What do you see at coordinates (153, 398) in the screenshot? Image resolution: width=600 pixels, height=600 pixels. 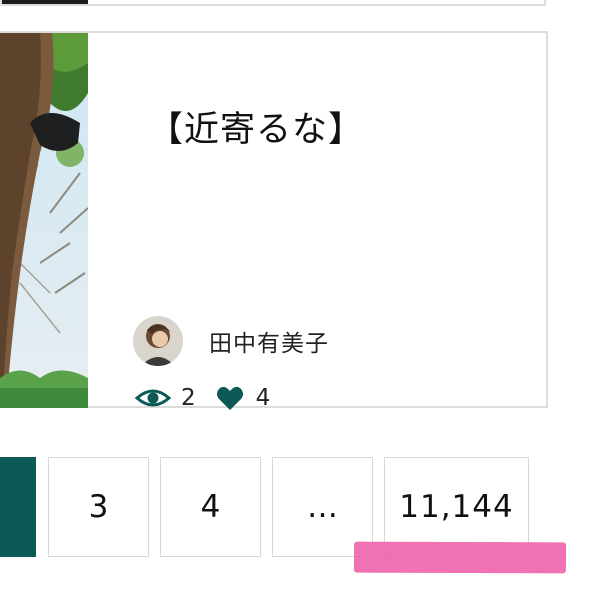 I see `eye-icon` at bounding box center [153, 398].